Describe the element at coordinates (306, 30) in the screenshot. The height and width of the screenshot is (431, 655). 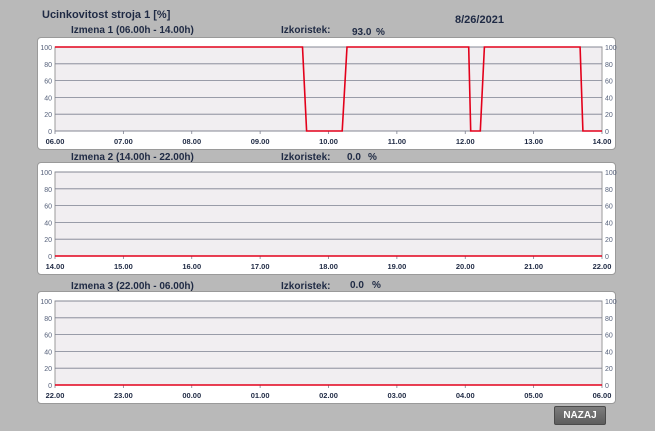
I see `shift-1-efficiency-label: Izkoristek:` at that location.